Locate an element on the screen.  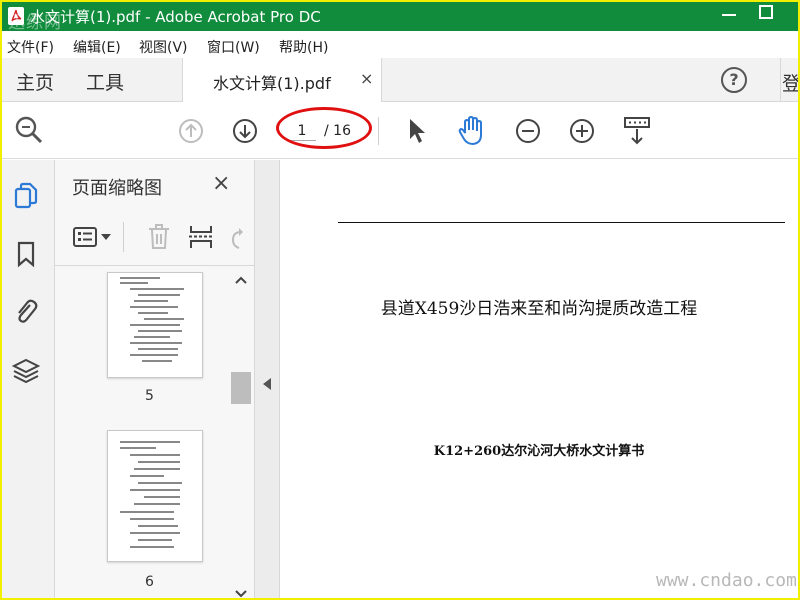
document-title: 县道X459沙日浩来至和尚沟提质改造工程 is located at coordinates (539, 309).